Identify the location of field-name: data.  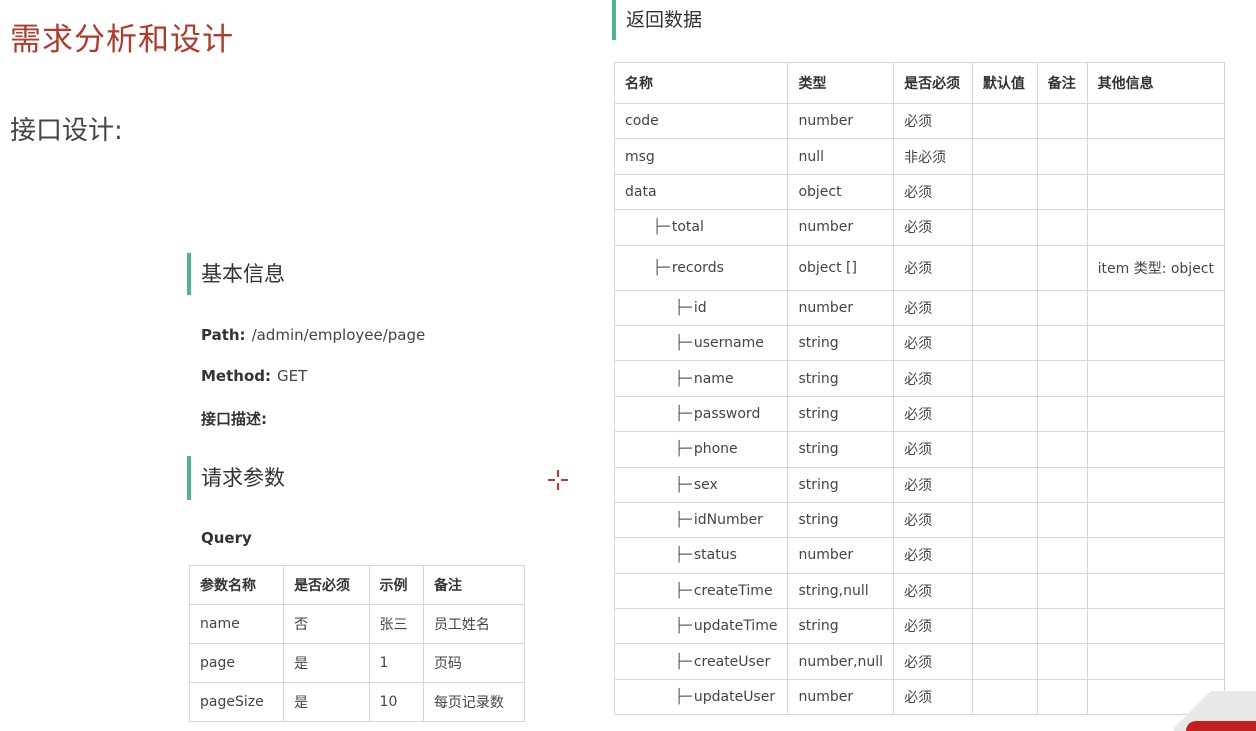
(641, 191).